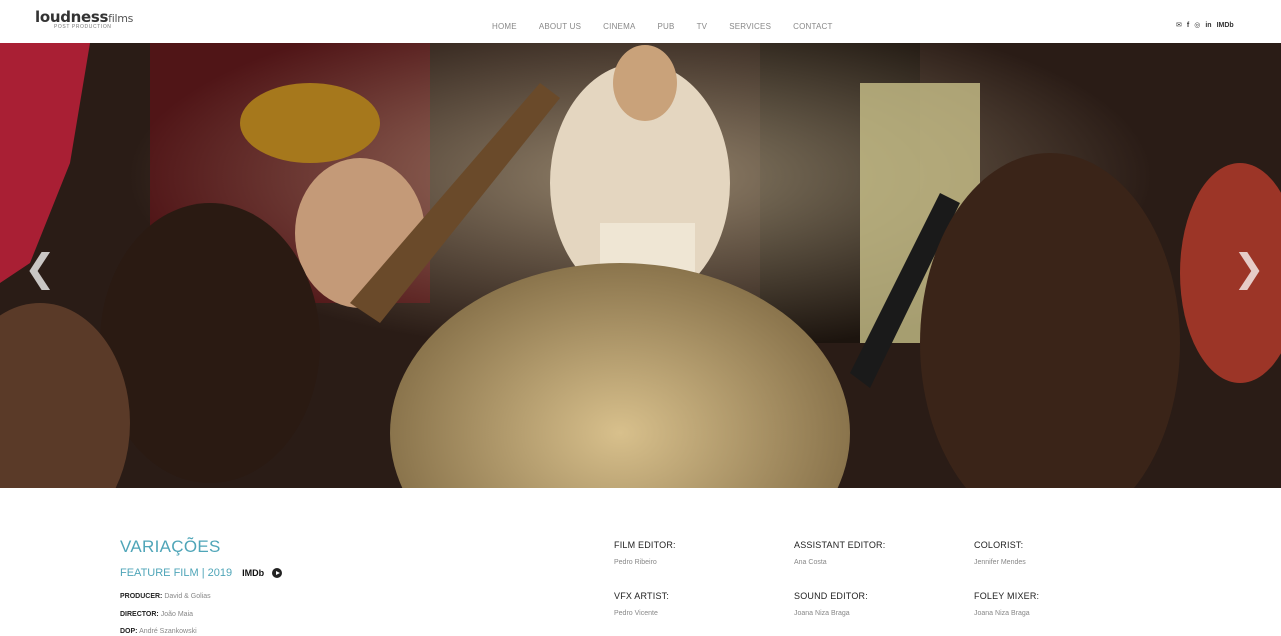 Image resolution: width=1281 pixels, height=636 pixels. What do you see at coordinates (560, 26) in the screenshot?
I see `nav-about-us: ABOUT US` at bounding box center [560, 26].